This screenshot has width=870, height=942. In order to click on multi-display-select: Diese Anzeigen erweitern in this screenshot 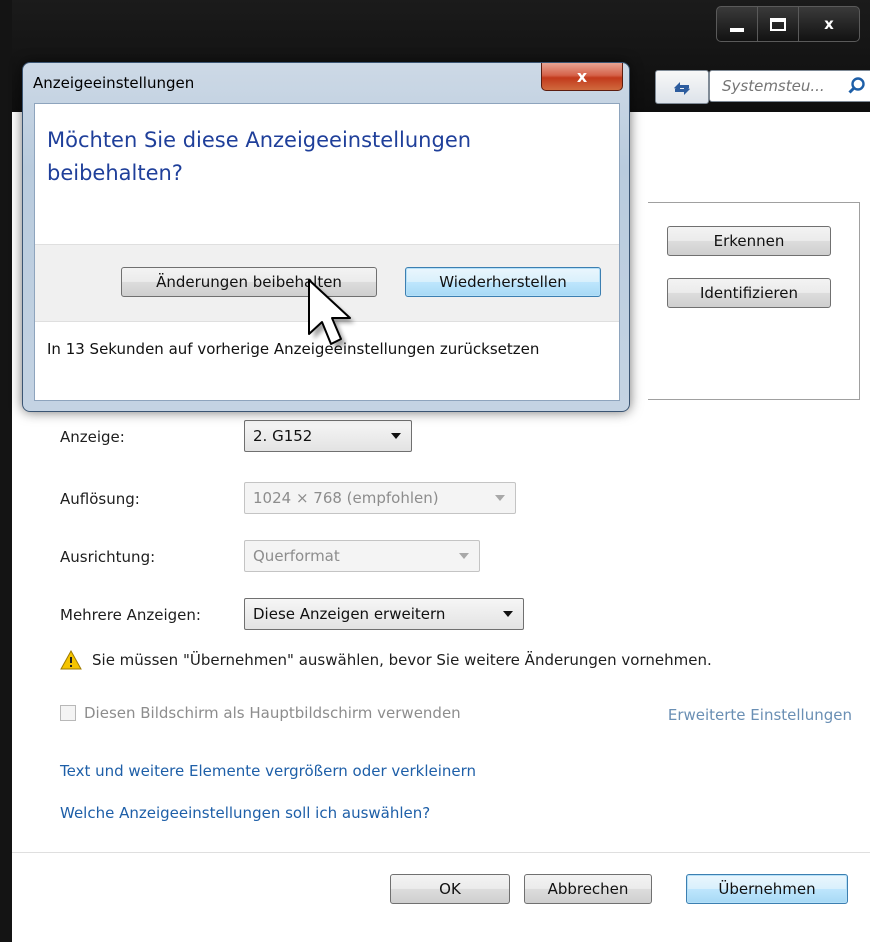, I will do `click(384, 614)`.